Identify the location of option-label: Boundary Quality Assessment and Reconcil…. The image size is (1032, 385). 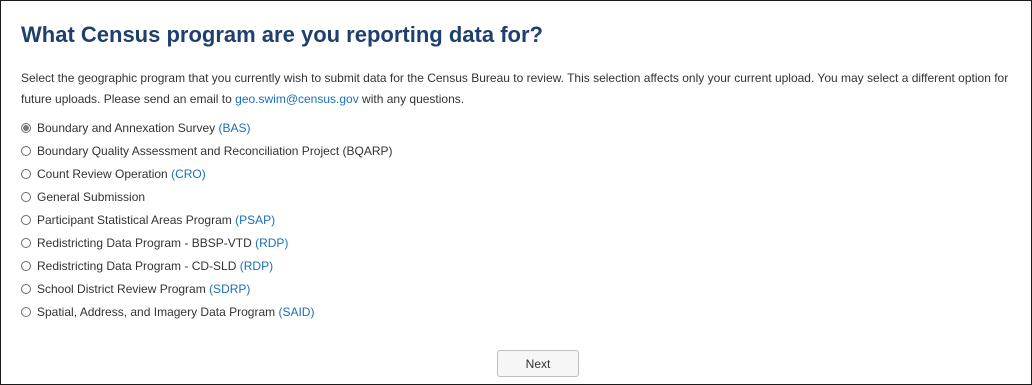
(215, 151).